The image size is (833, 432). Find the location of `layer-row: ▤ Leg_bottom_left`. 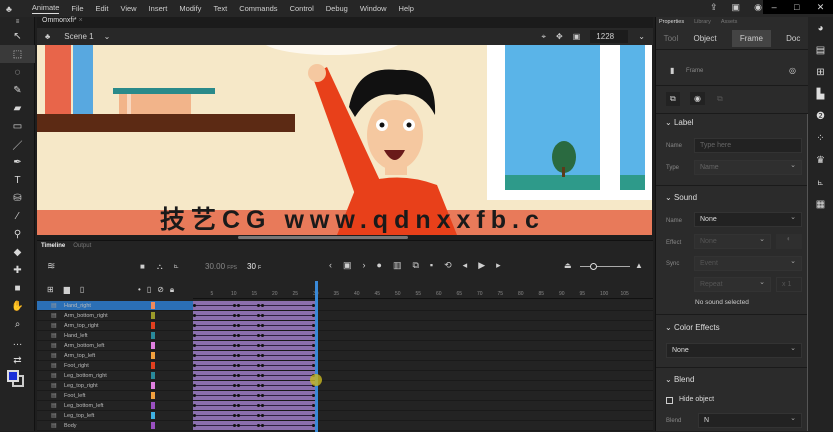

layer-row: ▤ Leg_bottom_left is located at coordinates (345, 406).